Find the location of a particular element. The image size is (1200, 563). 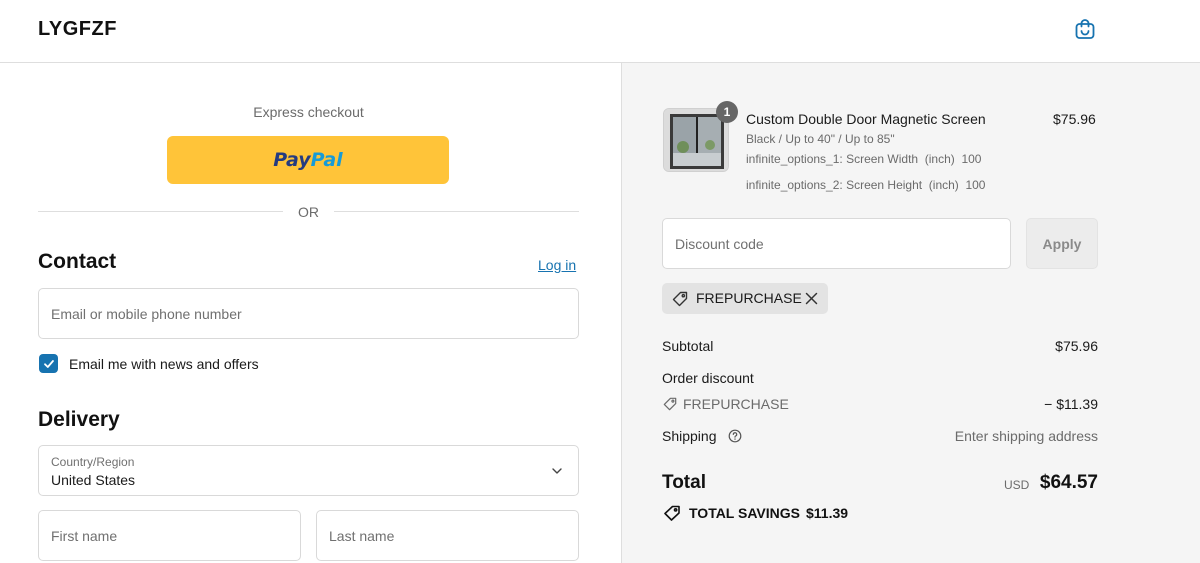

country-select: Country/Region United States is located at coordinates (308, 470).